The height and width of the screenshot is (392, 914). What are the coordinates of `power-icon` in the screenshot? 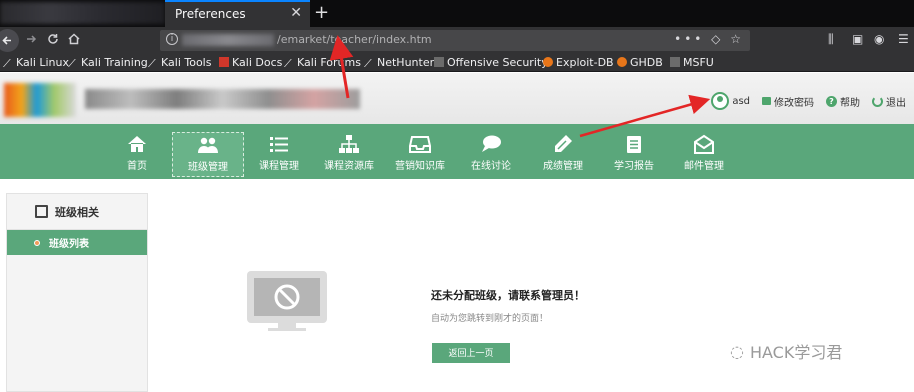 It's located at (877, 101).